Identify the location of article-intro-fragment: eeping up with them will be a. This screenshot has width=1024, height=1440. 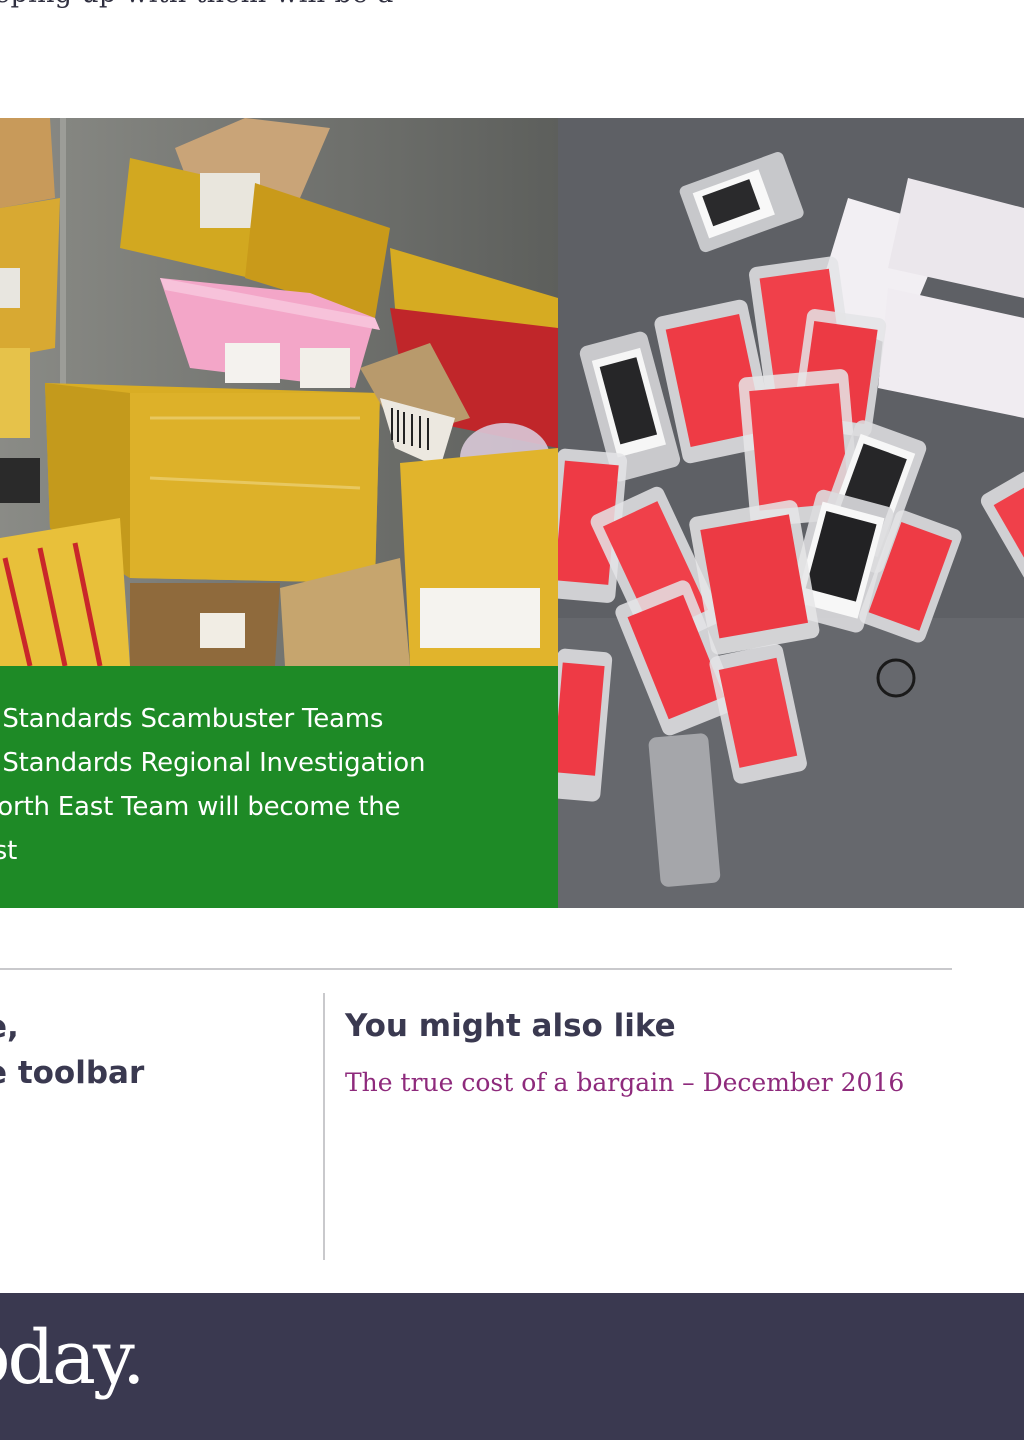
(197, 4).